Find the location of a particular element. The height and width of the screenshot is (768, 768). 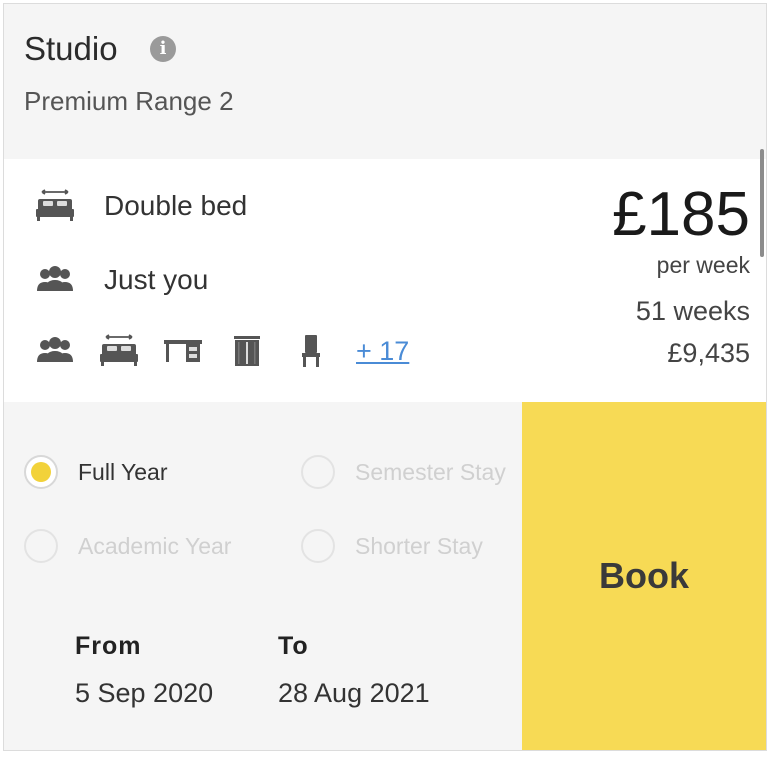

option-label: Shorter Stay is located at coordinates (419, 545).